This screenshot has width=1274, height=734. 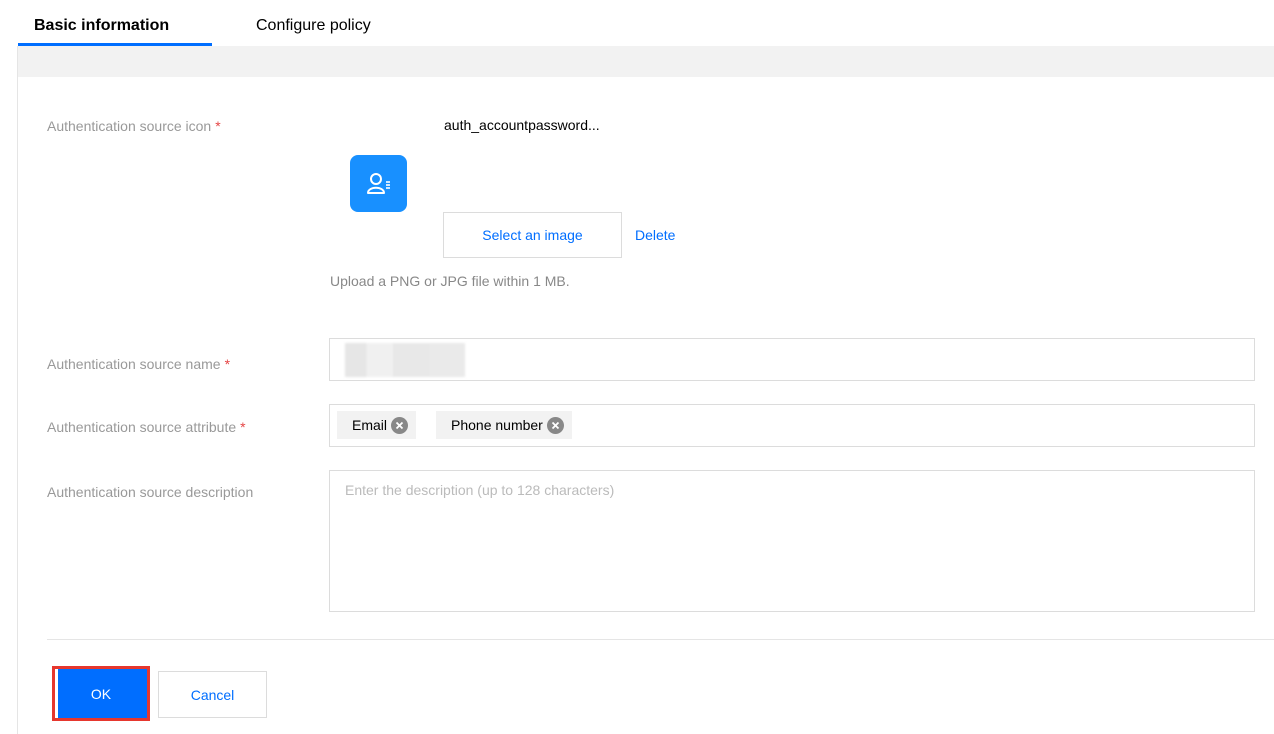 I want to click on attribute-tag-email: Email, so click(x=377, y=425).